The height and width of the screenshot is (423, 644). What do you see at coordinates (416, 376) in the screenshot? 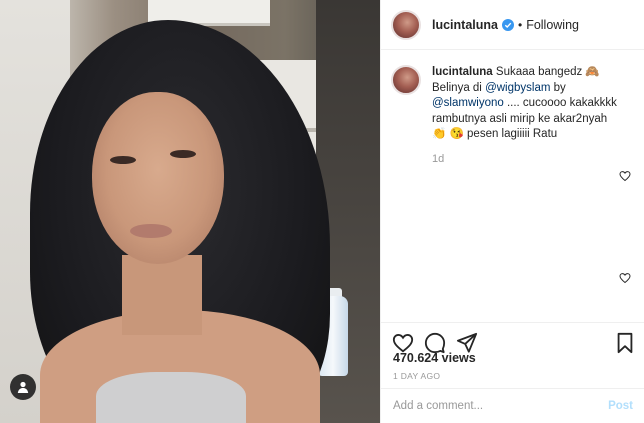
I see `posted-time: 1 DAY AGO` at bounding box center [416, 376].